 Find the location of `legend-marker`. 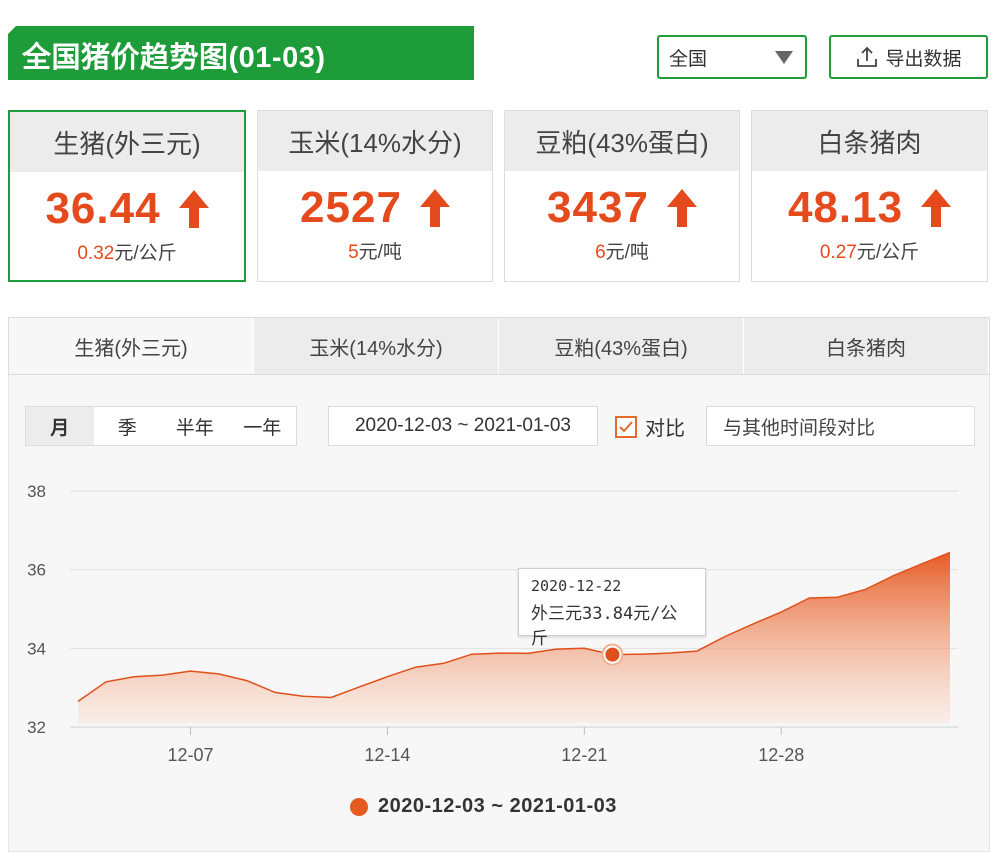

legend-marker is located at coordinates (359, 806).